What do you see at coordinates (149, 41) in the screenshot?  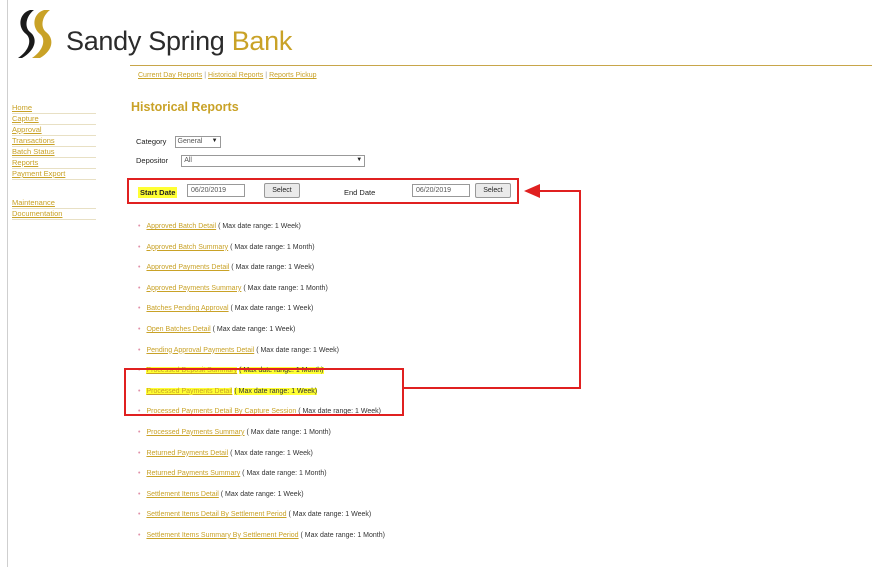 I see `brand-main-text: Sandy Spring` at bounding box center [149, 41].